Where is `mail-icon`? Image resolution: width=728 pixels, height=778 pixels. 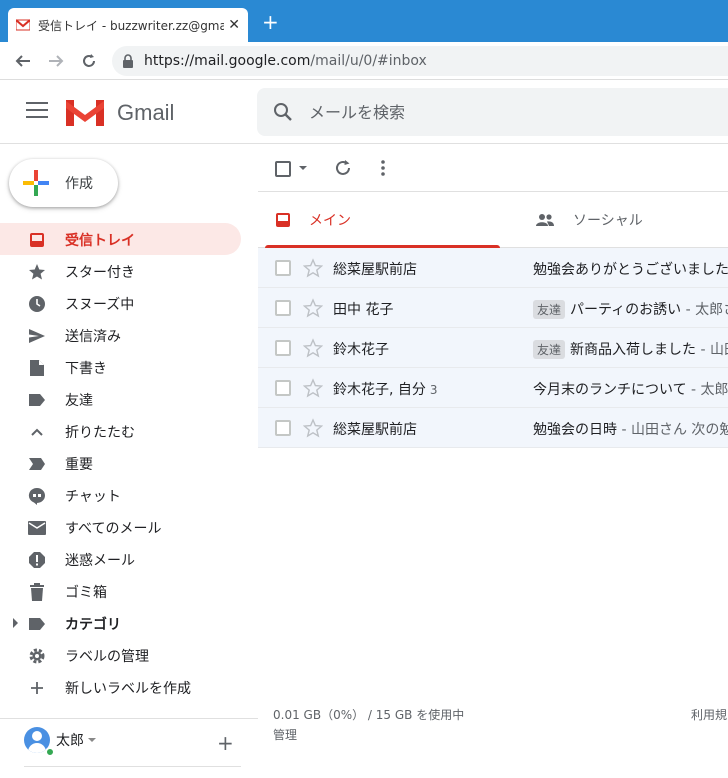 mail-icon is located at coordinates (37, 528).